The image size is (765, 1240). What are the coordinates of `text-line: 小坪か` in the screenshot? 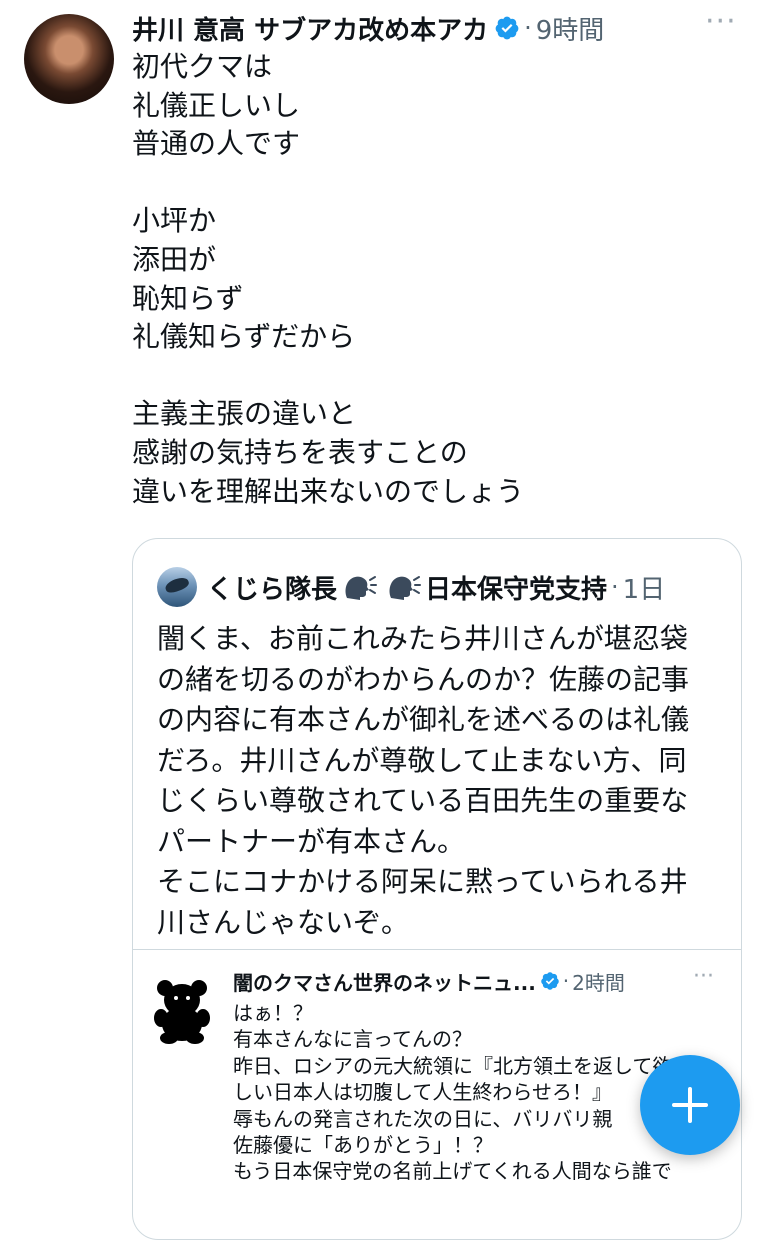 It's located at (174, 221).